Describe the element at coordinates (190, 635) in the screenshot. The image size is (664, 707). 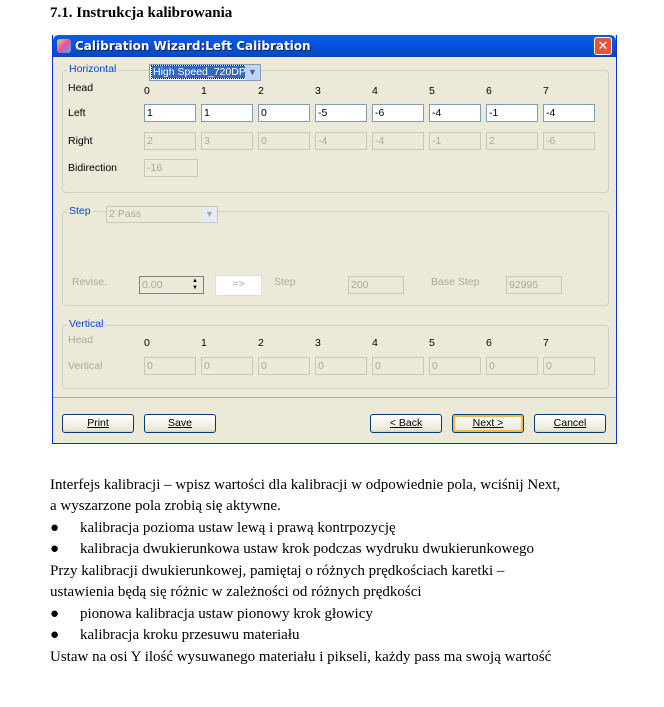
I see `bullet-item: kalibracja kroku przesuwu materiału` at that location.